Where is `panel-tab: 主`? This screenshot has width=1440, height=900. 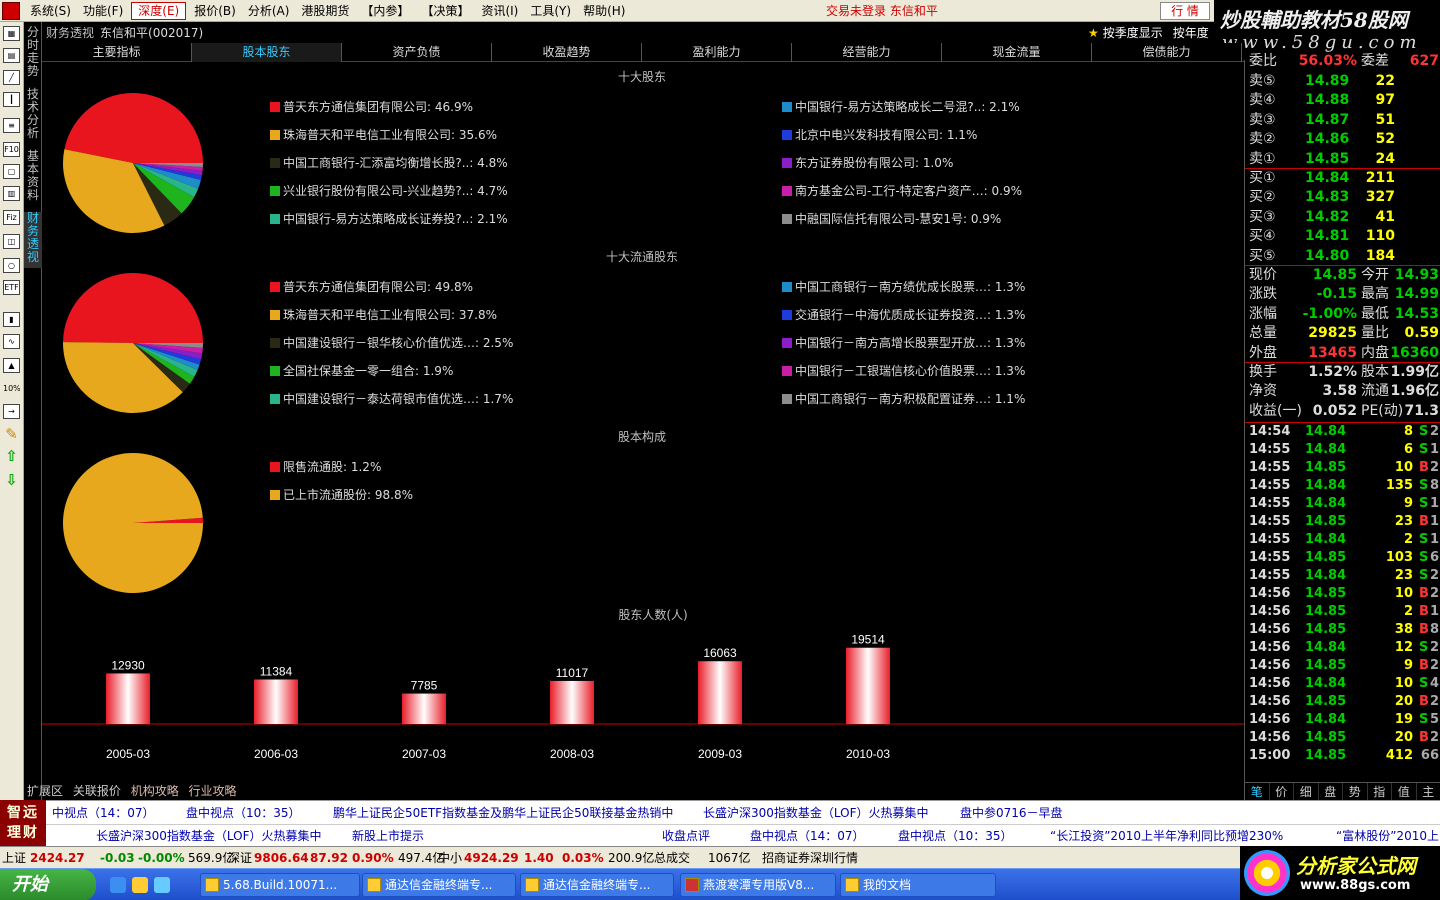
panel-tab: 主 is located at coordinates (1428, 791).